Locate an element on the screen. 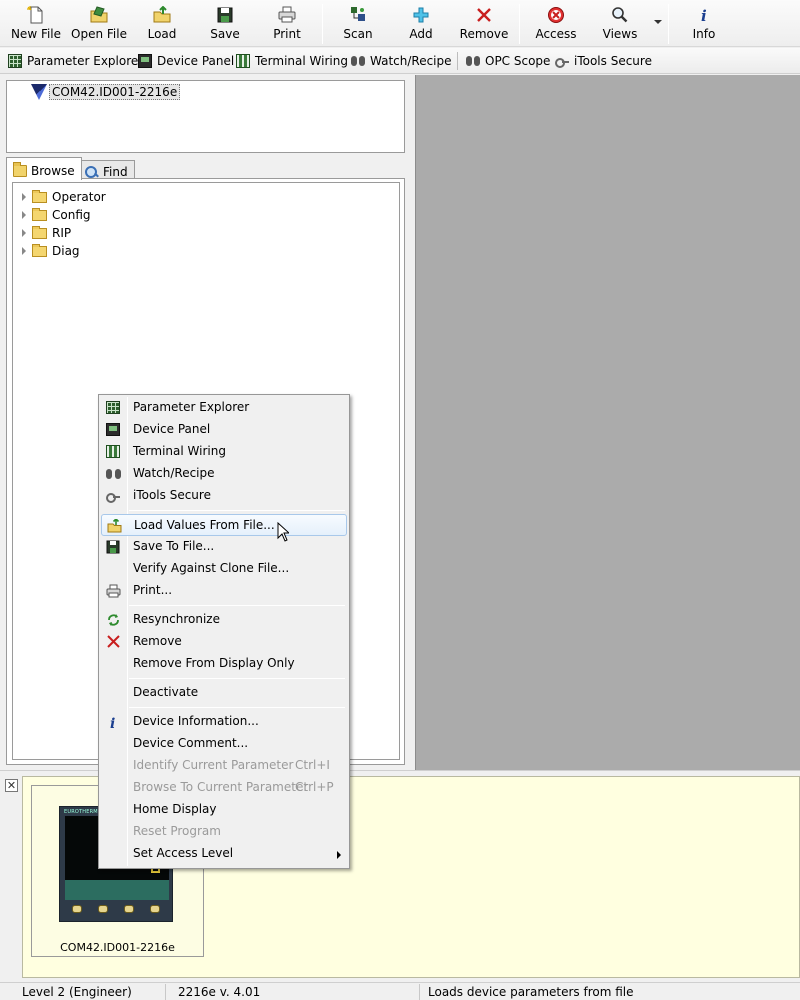 The width and height of the screenshot is (800, 1000). status-message: Loads device parameters from file is located at coordinates (531, 992).